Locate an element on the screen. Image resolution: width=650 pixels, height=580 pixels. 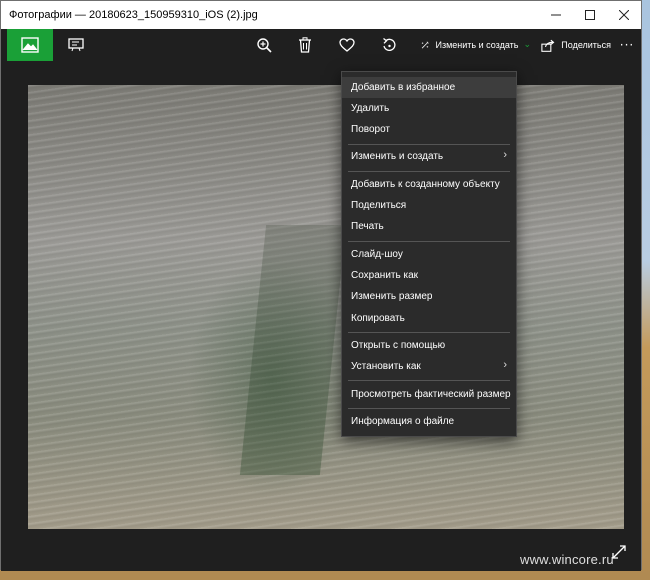
menu-item-label: Добавить к созданному объекту is located at coordinates (425, 184).